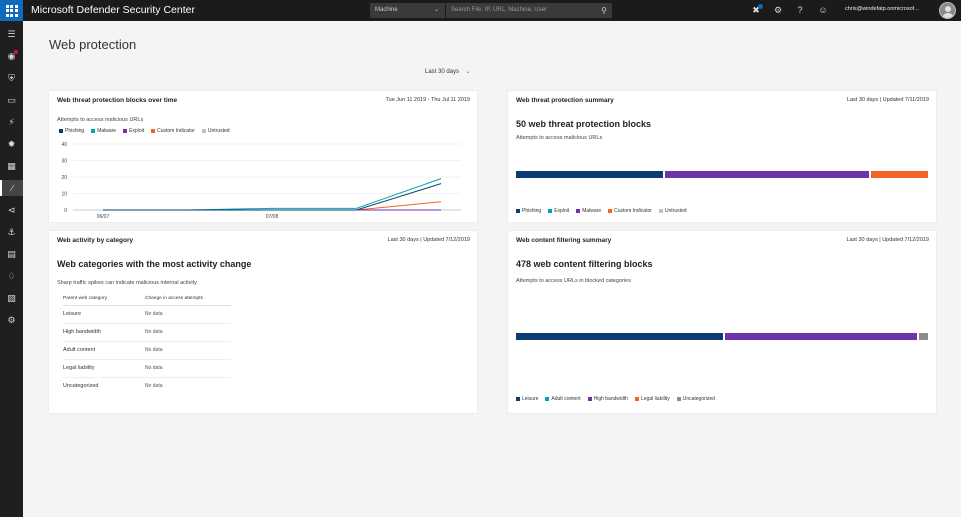 Image resolution: width=961 pixels, height=517 pixels. I want to click on legend-label: Exploit, so click(562, 211).